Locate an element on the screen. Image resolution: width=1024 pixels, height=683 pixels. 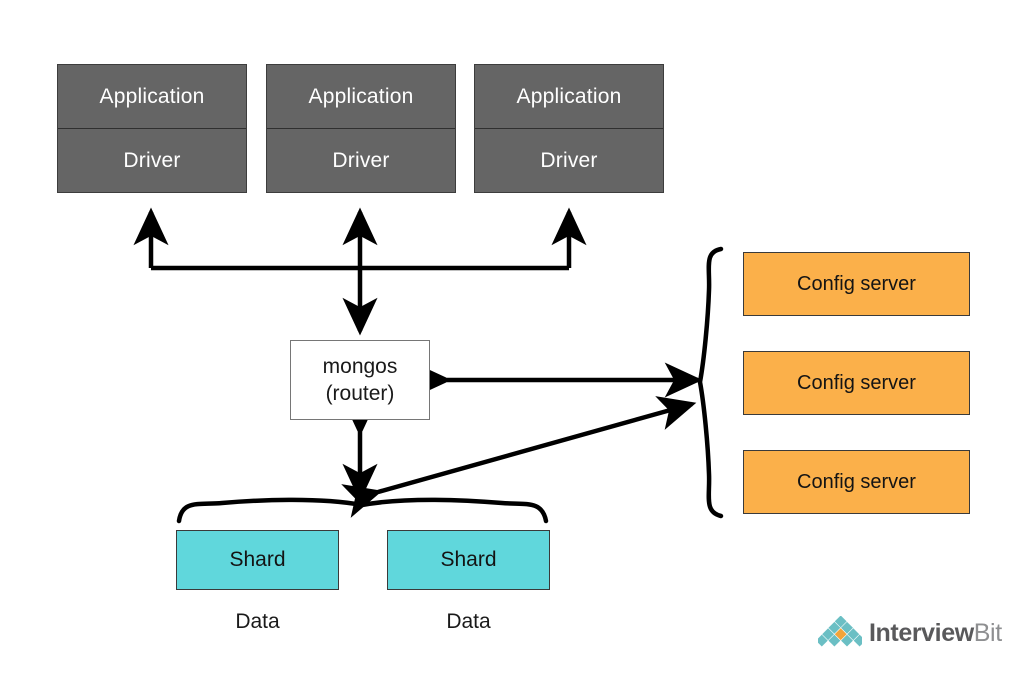
shard-label-1: Shard is located at coordinates (257, 559).